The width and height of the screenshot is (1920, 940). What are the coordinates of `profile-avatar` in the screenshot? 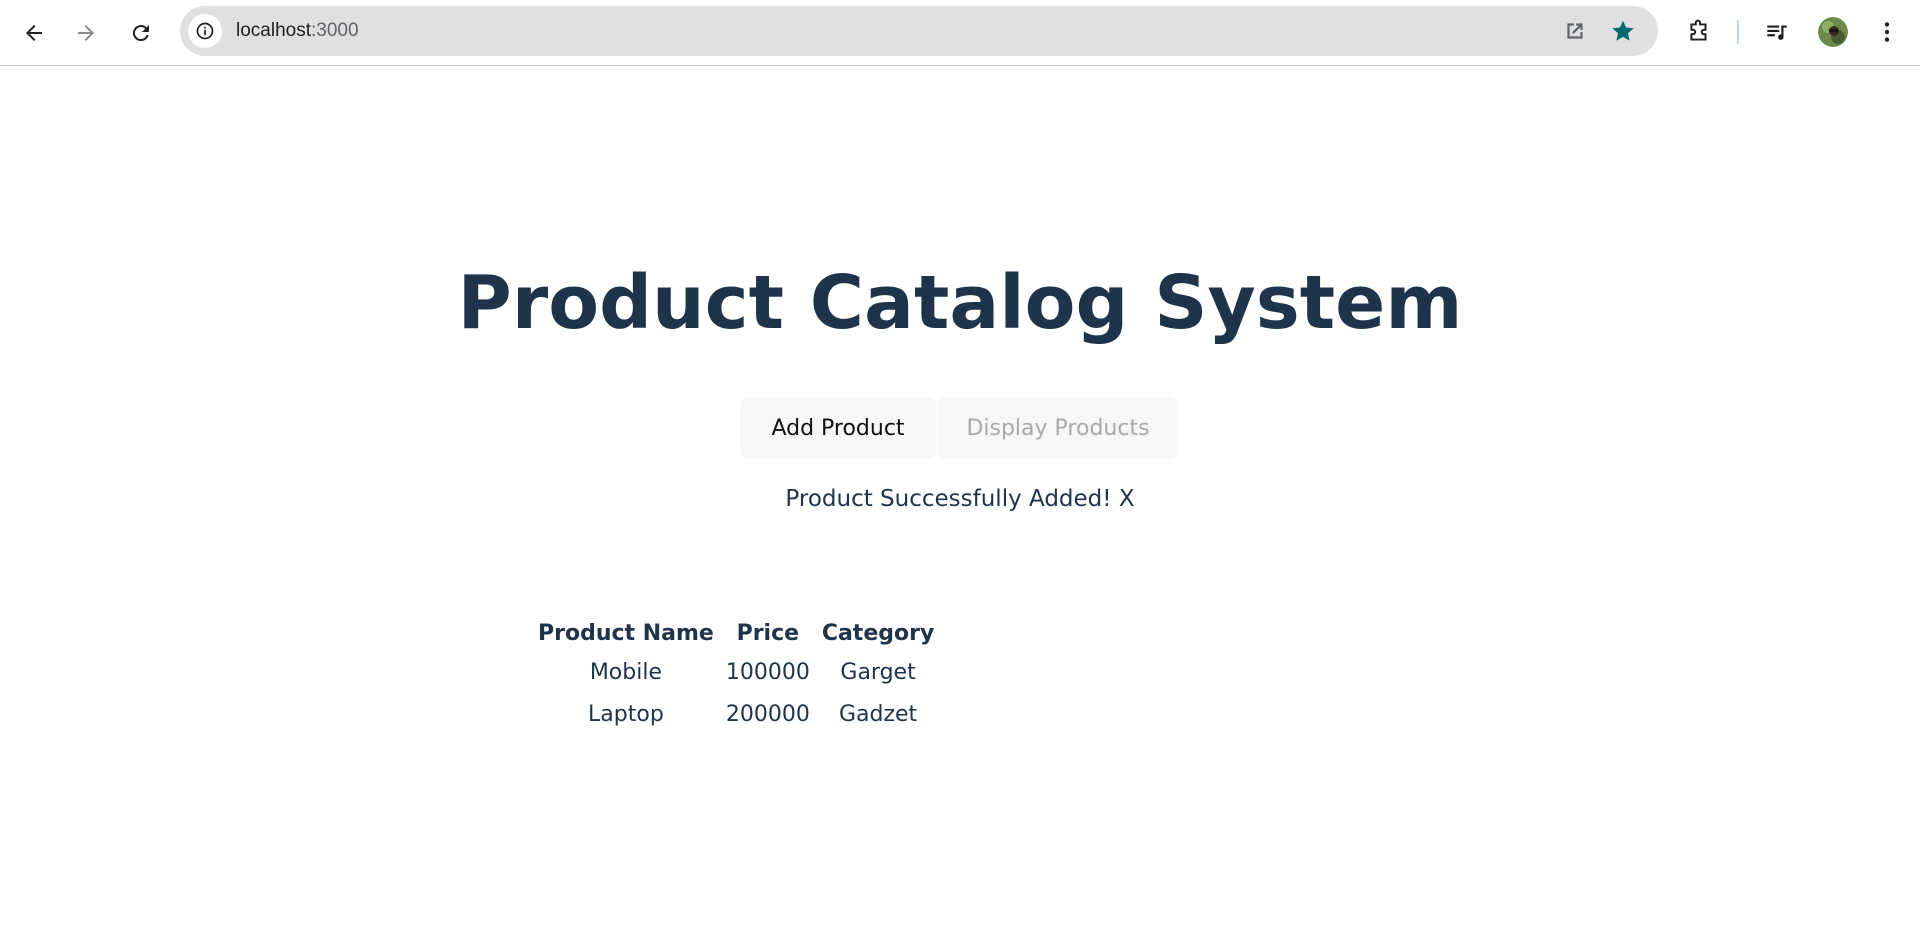 It's located at (1833, 32).